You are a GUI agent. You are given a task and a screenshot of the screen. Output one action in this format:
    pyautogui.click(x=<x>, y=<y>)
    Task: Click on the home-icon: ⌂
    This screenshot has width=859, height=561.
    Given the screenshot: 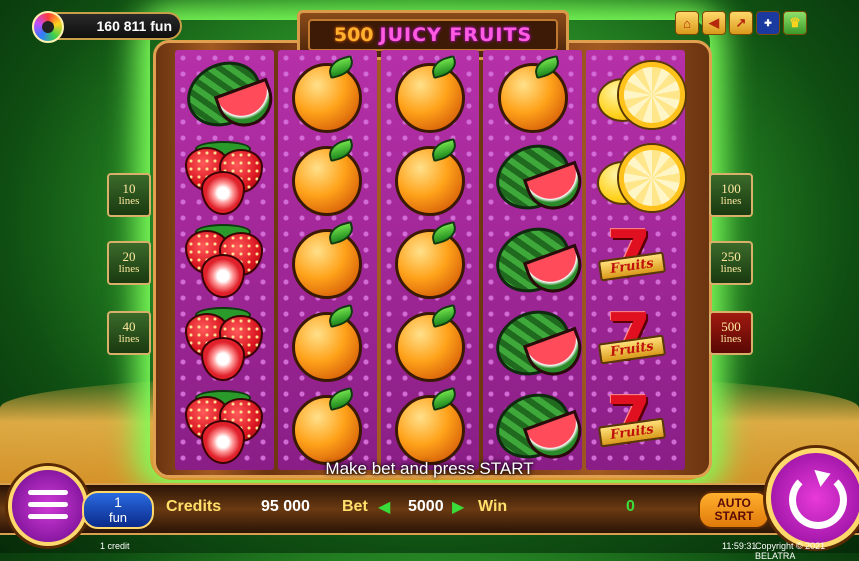 What is the action you would take?
    pyautogui.click(x=687, y=23)
    